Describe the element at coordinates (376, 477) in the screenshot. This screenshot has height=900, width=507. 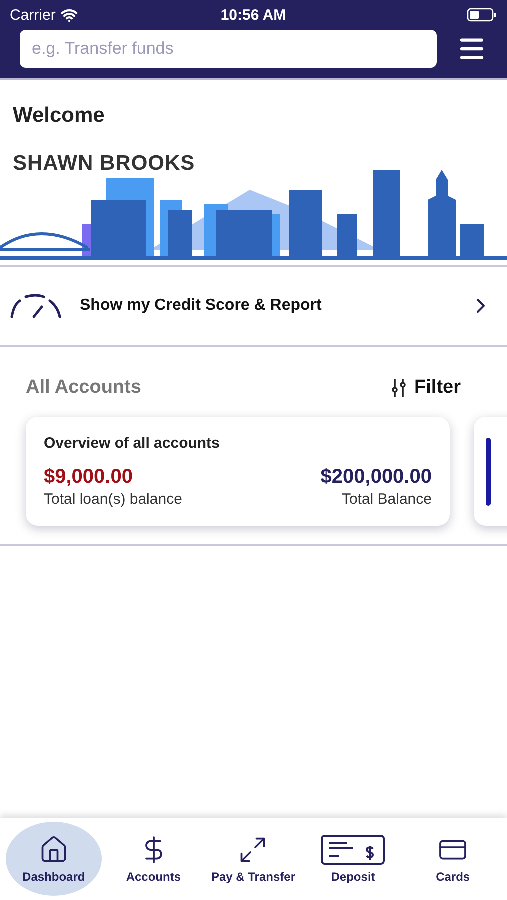
I see `total-amount: $200,000.00` at that location.